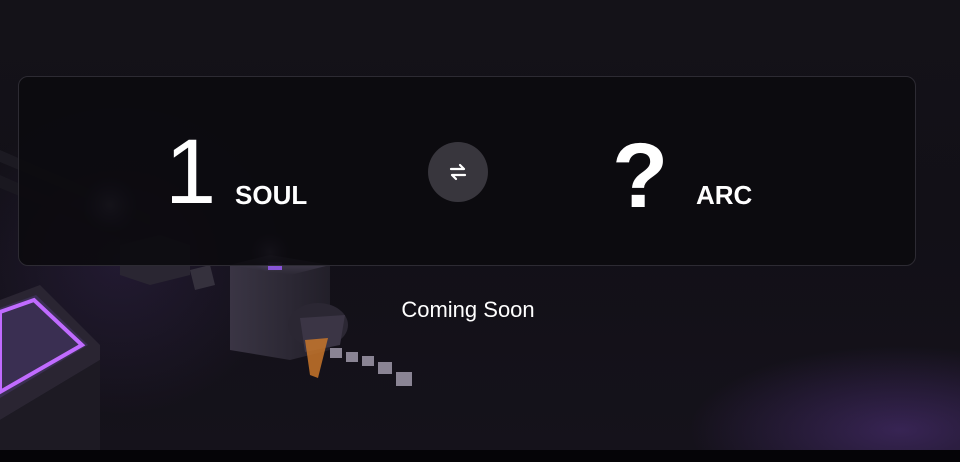  I want to click on coming-soon-text: Coming Soon, so click(468, 309).